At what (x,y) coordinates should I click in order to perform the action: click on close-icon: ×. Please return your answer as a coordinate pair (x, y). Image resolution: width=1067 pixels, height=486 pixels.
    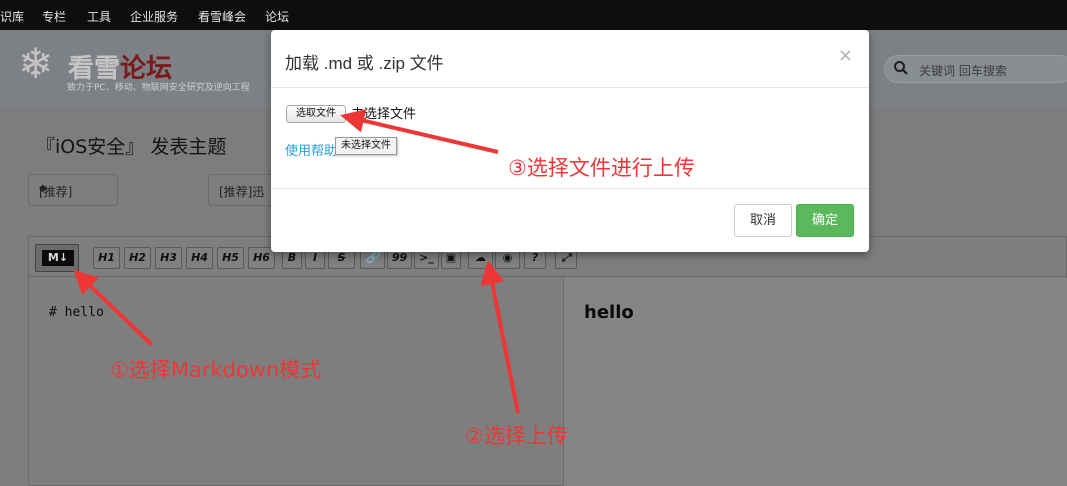
    Looking at the image, I should click on (845, 55).